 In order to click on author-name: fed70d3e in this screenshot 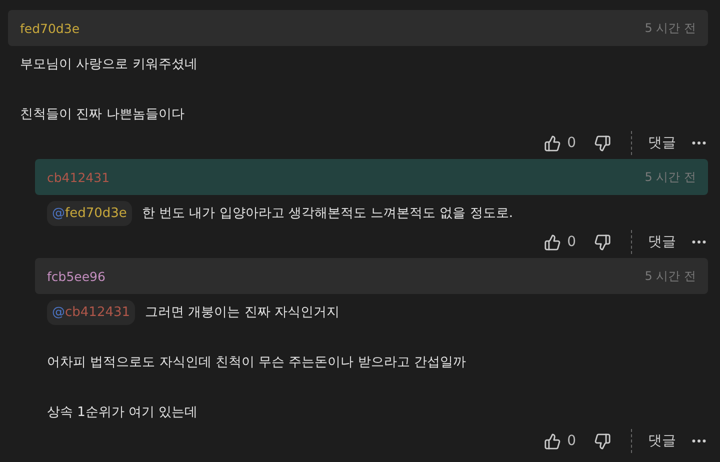, I will do `click(50, 28)`.